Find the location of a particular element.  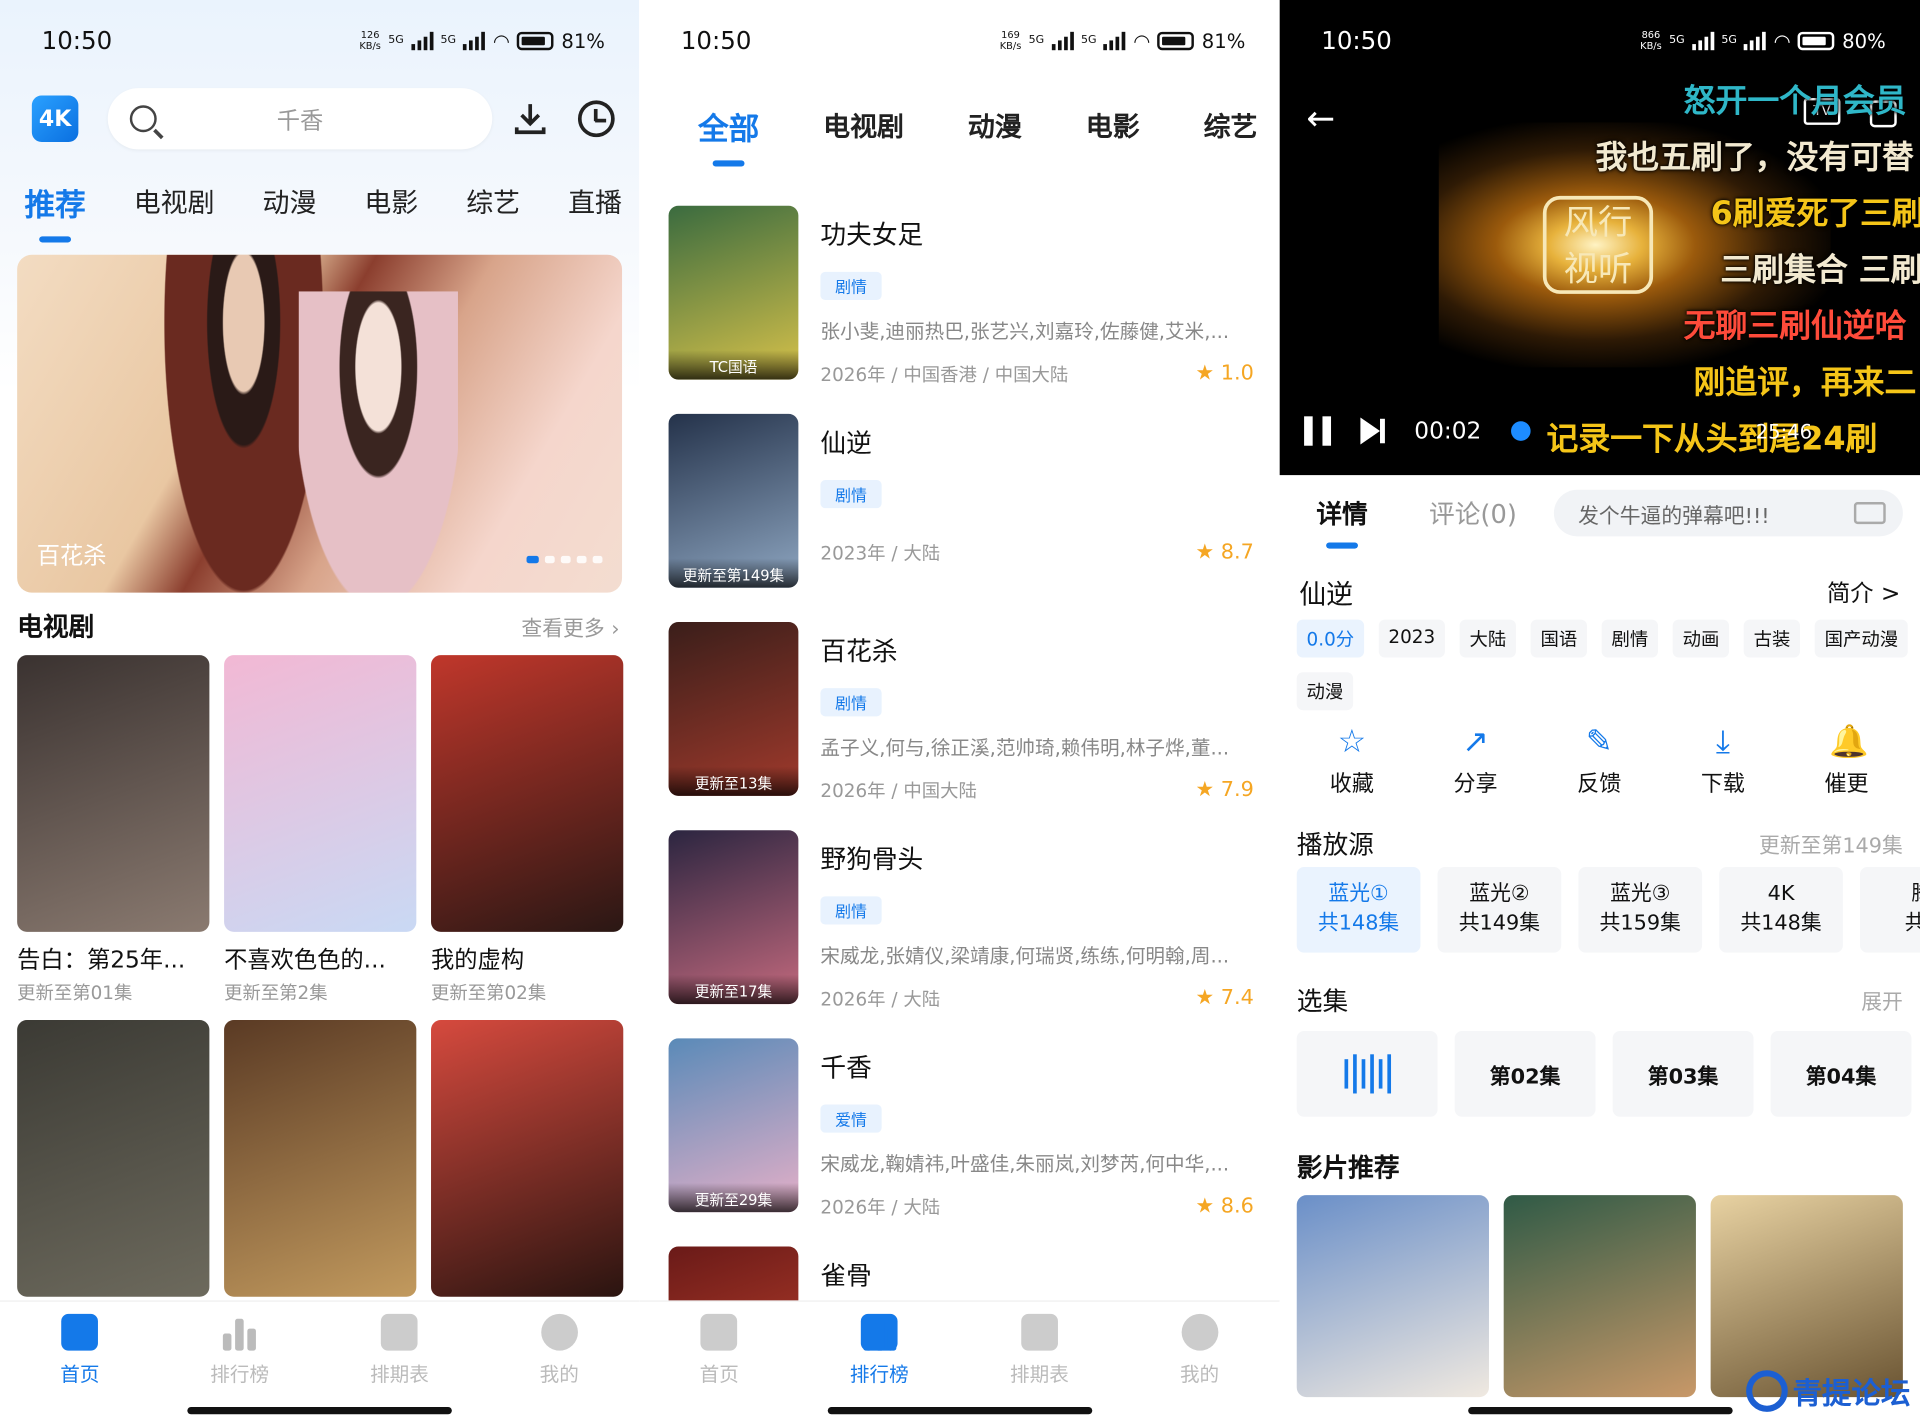

back-arrow-icon: ← is located at coordinates (1321, 118).